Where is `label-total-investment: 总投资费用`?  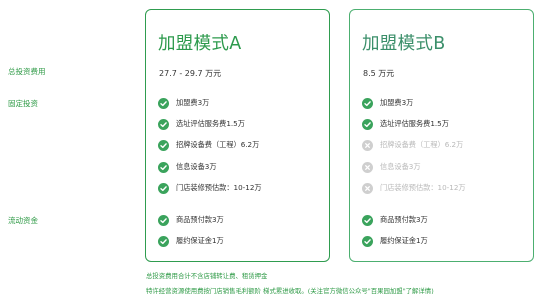
label-total-investment: 总投资费用 is located at coordinates (27, 71).